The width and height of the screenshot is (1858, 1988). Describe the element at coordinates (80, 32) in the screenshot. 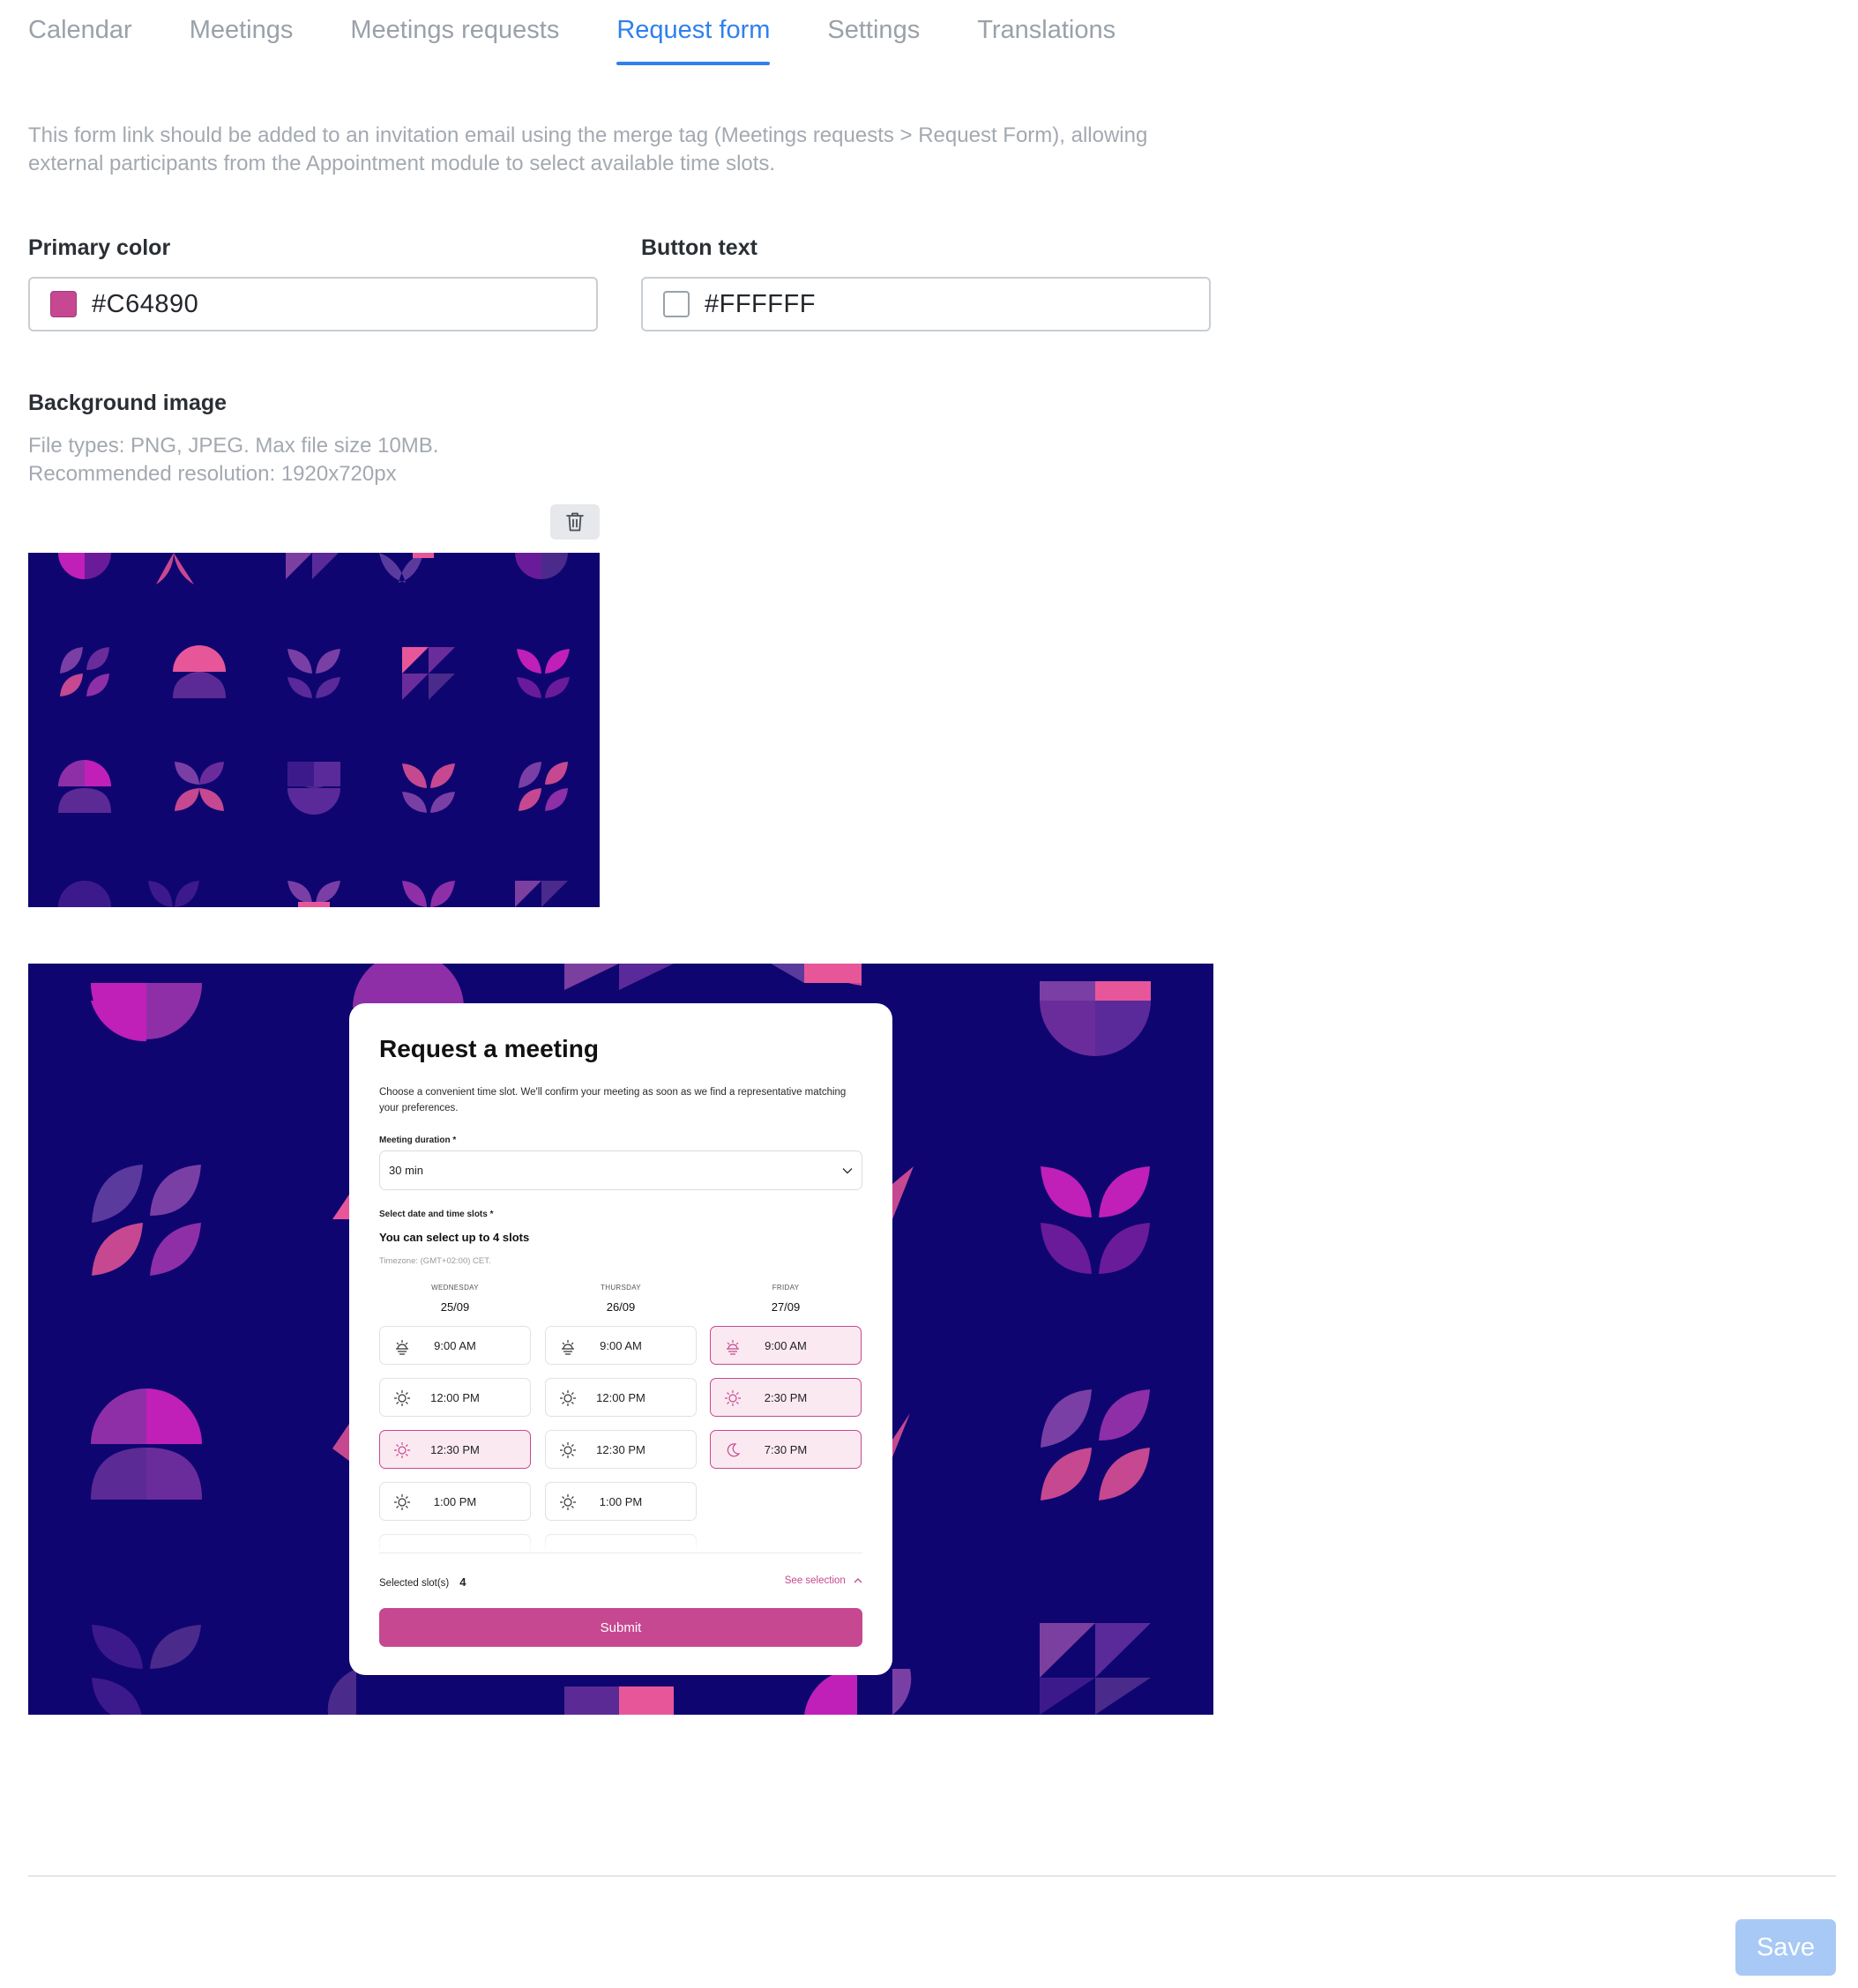

I see `tab-calendar: Calendar` at that location.